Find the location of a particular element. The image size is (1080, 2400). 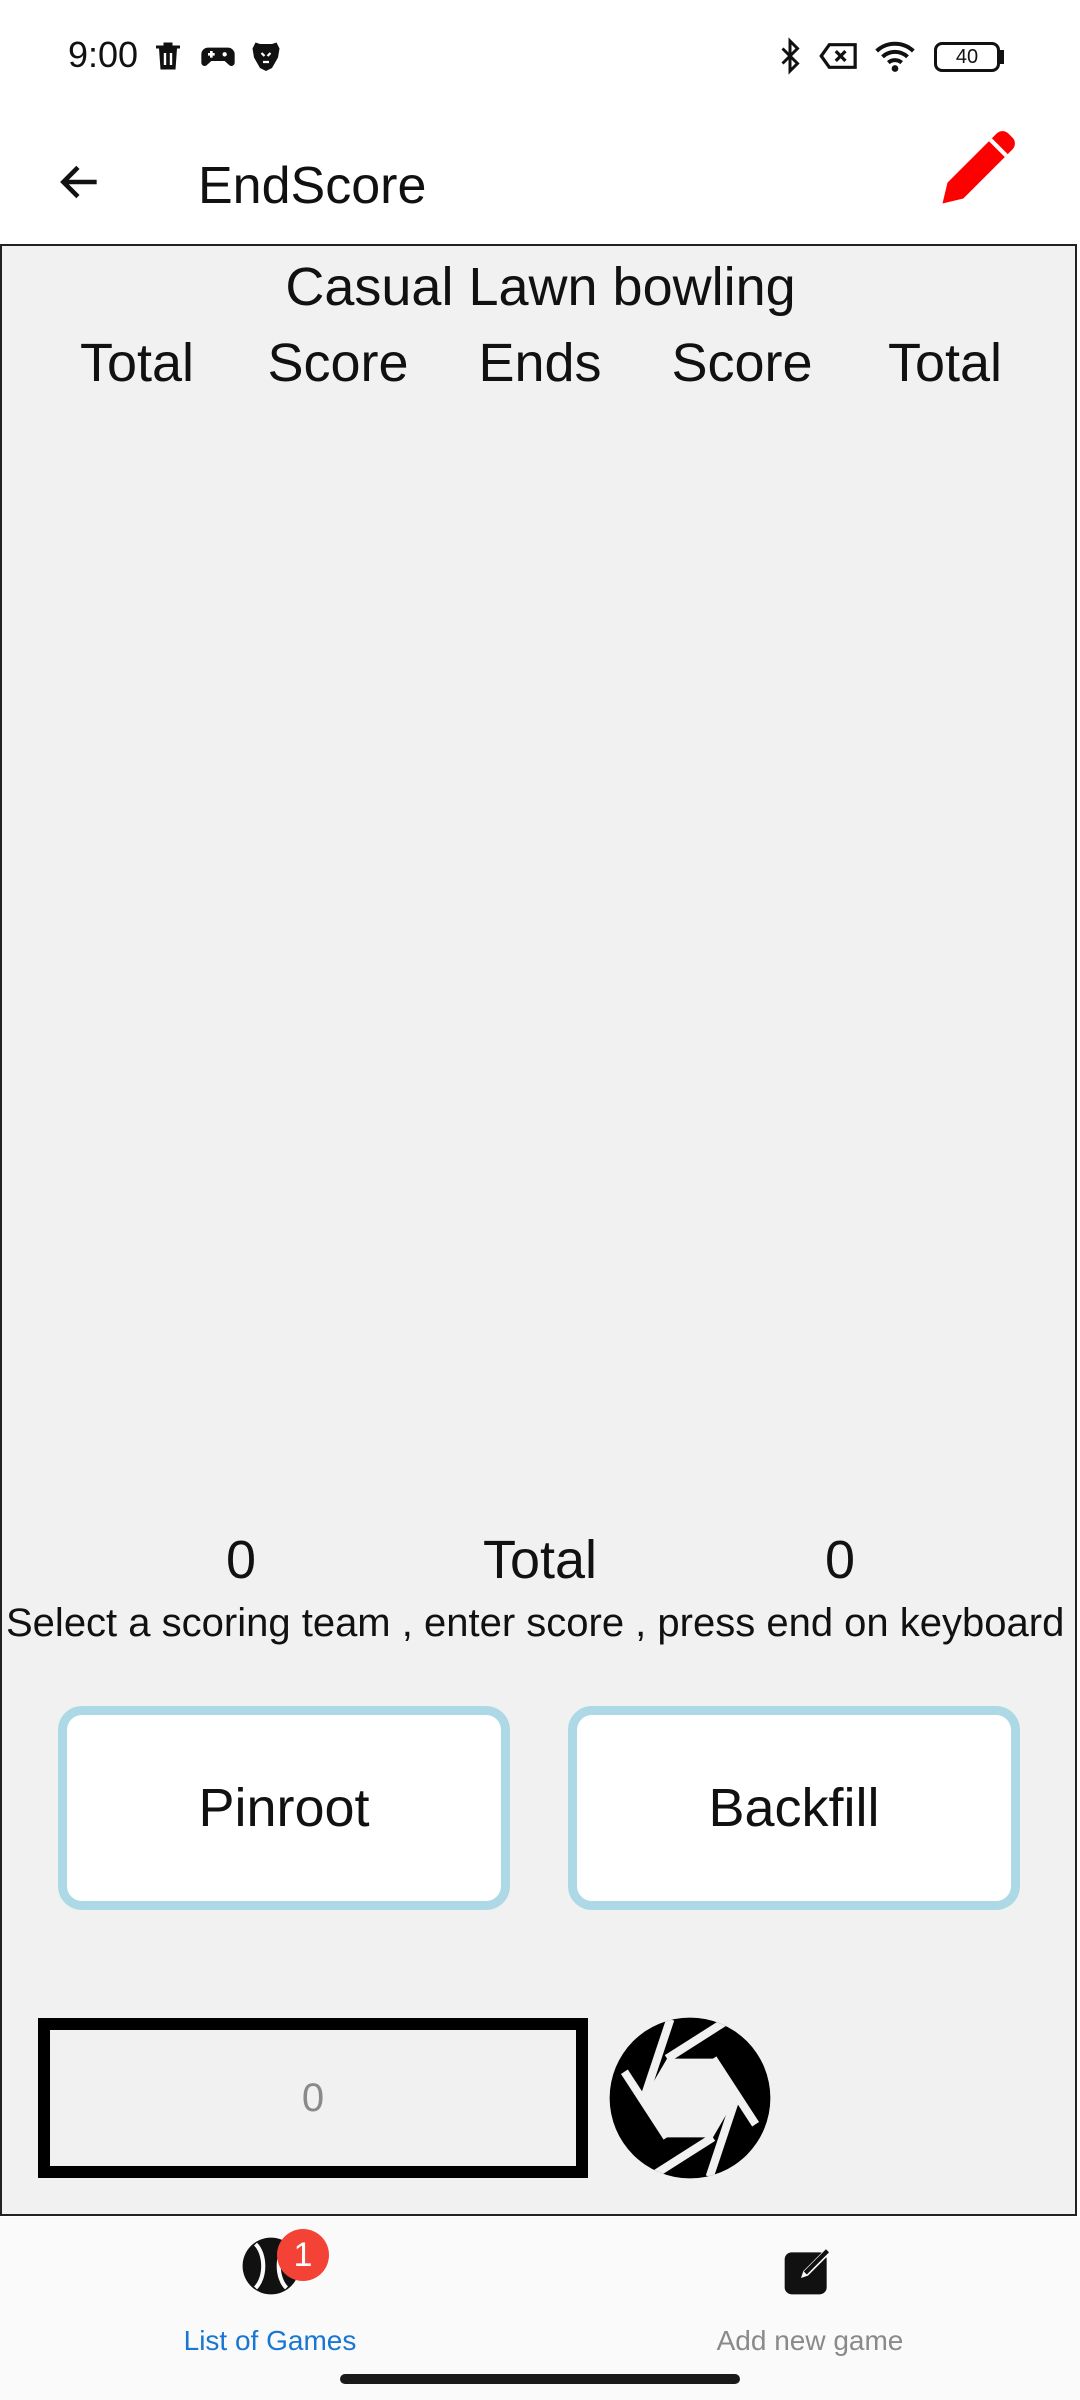

status-time: 9:00 is located at coordinates (103, 54).